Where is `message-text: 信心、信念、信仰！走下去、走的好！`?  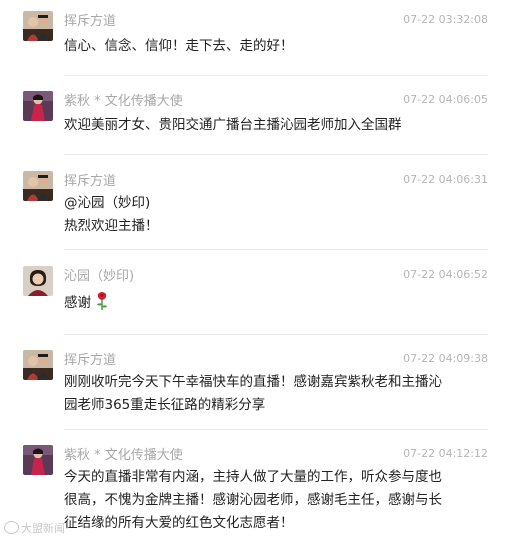
message-text: 信心、信念、信仰！走下去、走的好！ is located at coordinates (279, 46).